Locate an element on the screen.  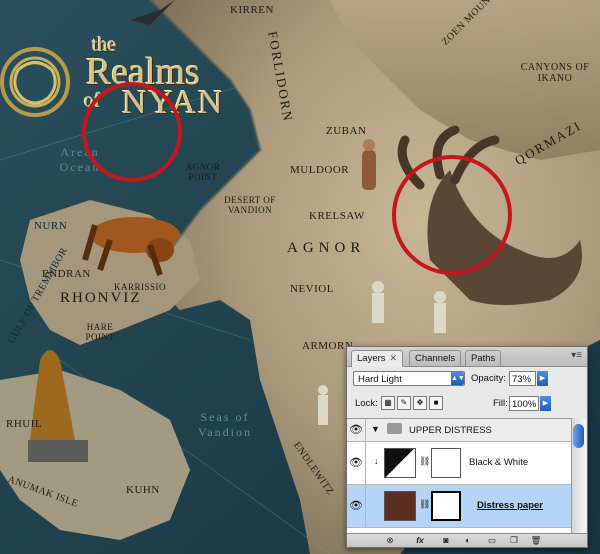
lock-label: Lock: is located at coordinates (366, 403).